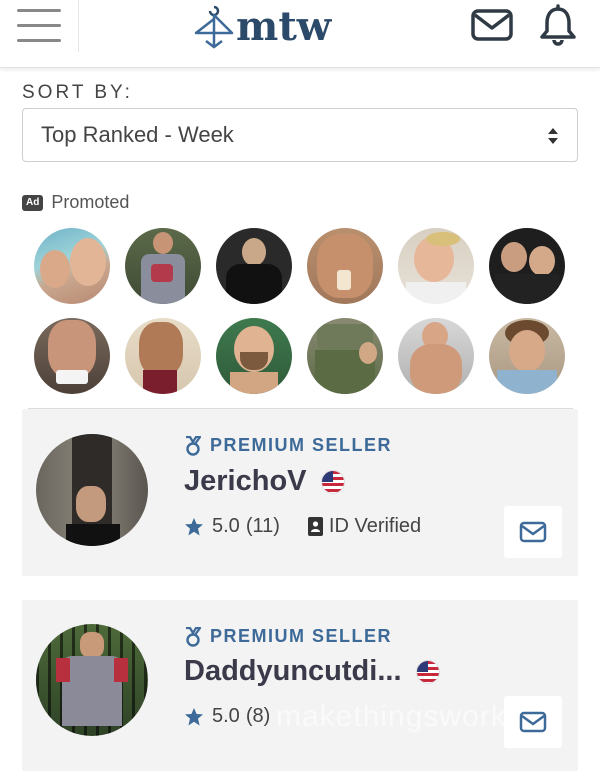  What do you see at coordinates (302, 526) in the screenshot?
I see `seller-rating: 5.0 (11) ID Verified` at bounding box center [302, 526].